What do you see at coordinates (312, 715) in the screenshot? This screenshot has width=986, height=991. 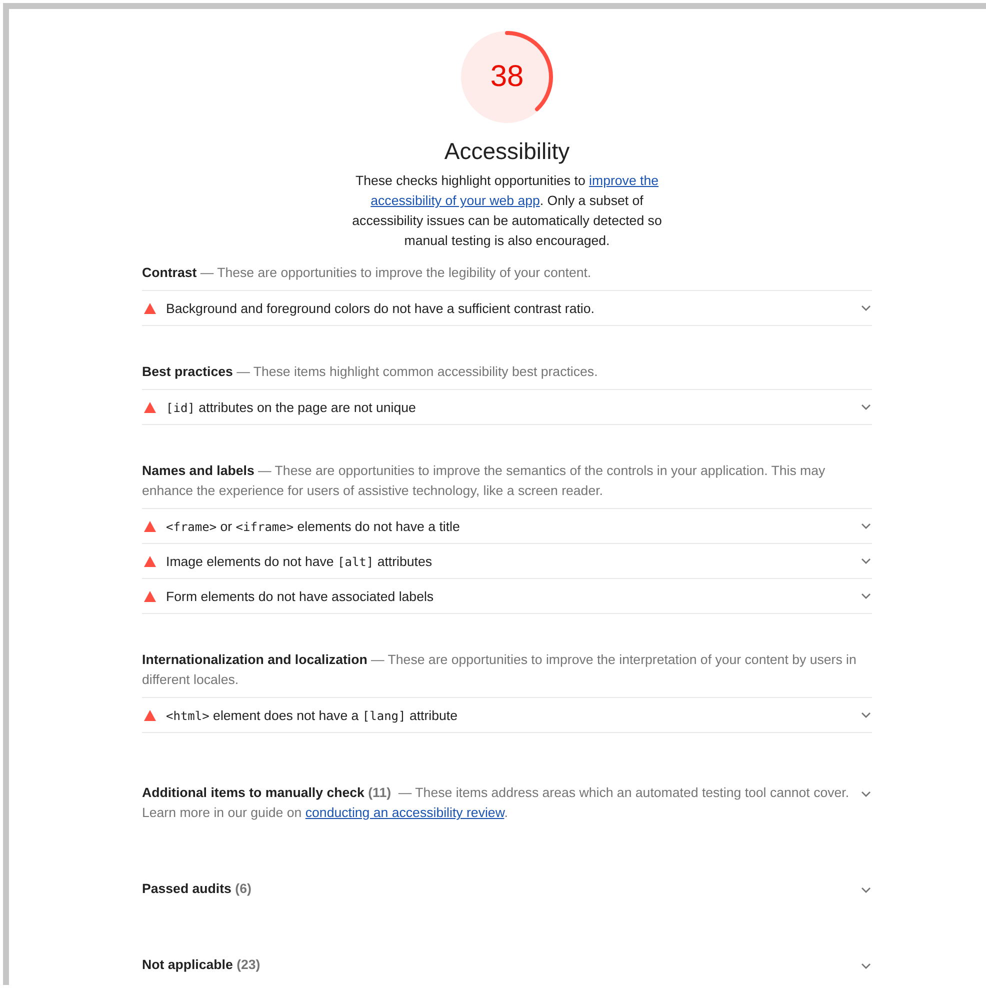 I see `audit-title: <html> element does not have a [lang] attribute` at bounding box center [312, 715].